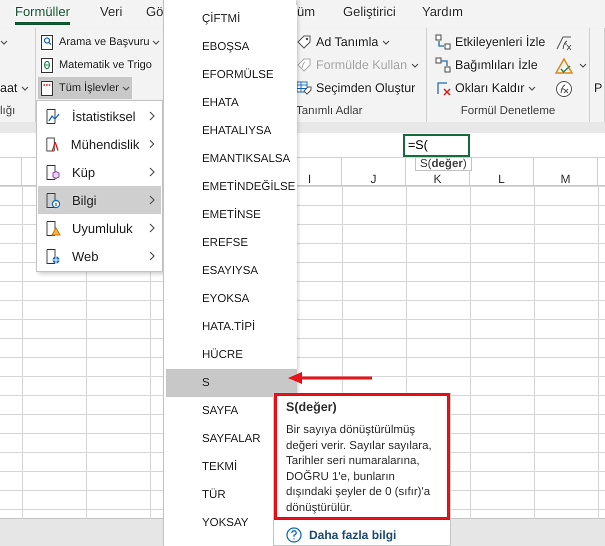 This screenshot has height=546, width=605. I want to click on group-label: lığı, so click(8, 111).